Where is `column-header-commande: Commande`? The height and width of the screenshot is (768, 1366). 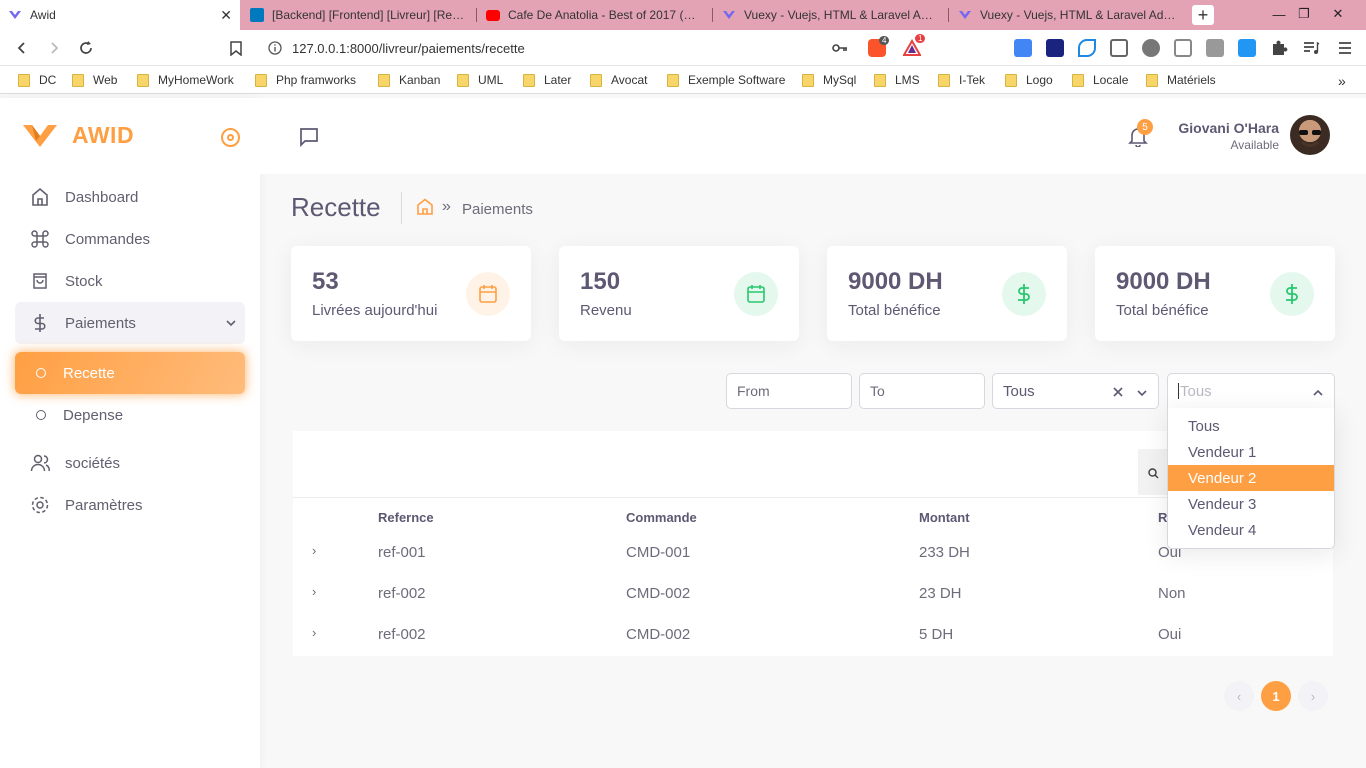
column-header-commande: Commande is located at coordinates (661, 517).